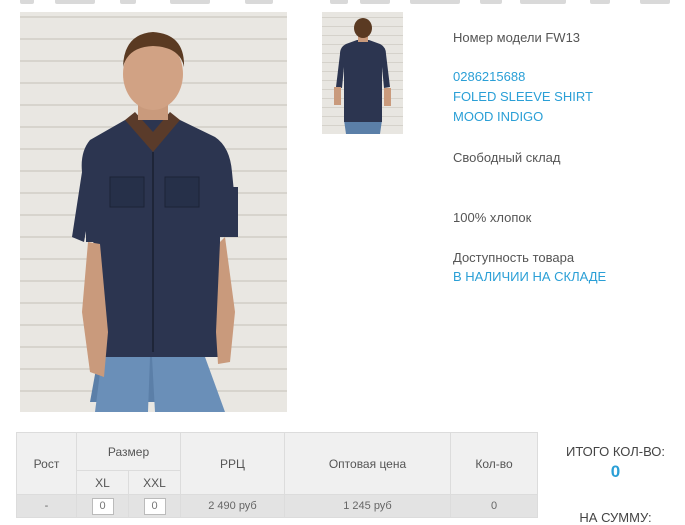  Describe the element at coordinates (494, 463) in the screenshot. I see `header-qty: Кол-во` at that location.